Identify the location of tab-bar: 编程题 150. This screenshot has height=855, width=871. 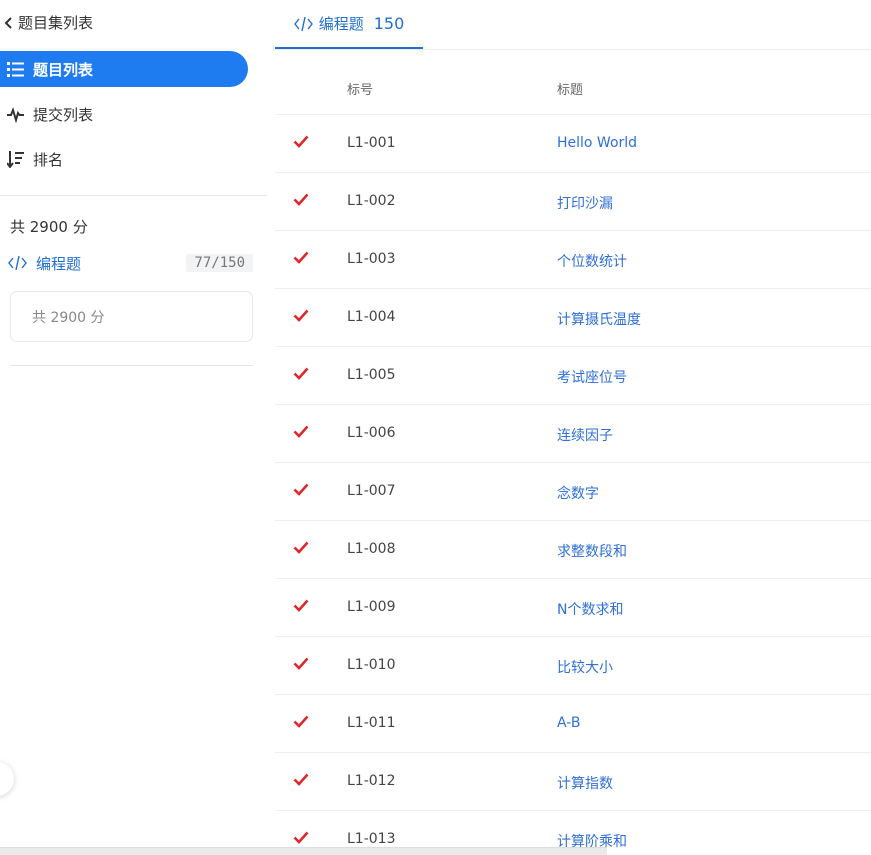
(573, 25).